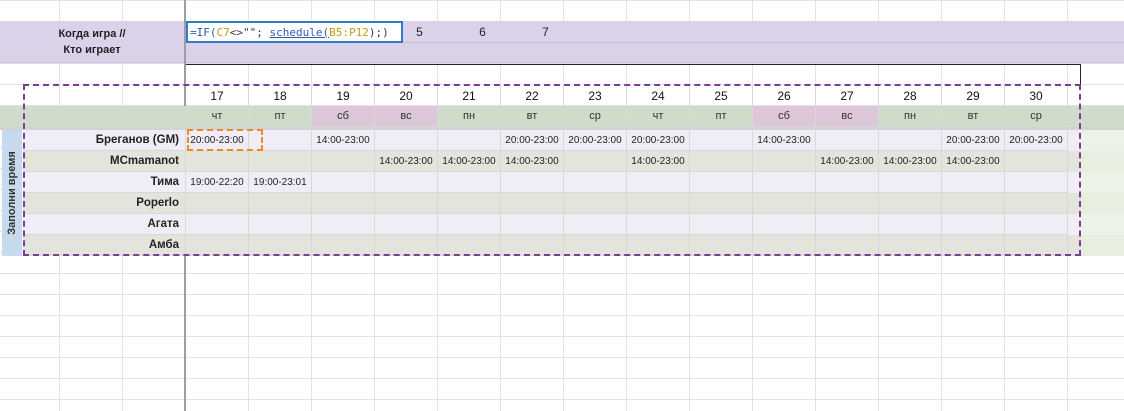 The image size is (1124, 411). Describe the element at coordinates (545, 32) in the screenshot. I see `header-number-7: 7` at that location.